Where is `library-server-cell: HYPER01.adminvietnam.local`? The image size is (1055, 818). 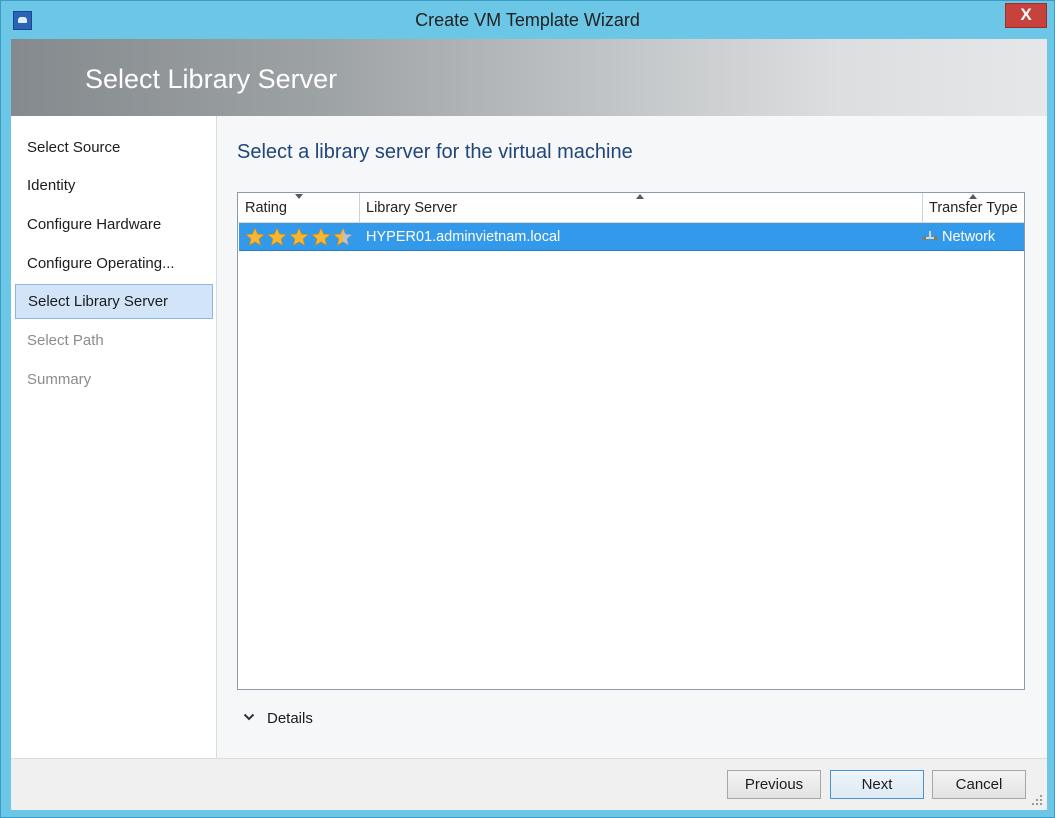 library-server-cell: HYPER01.adminvietnam.local is located at coordinates (463, 237).